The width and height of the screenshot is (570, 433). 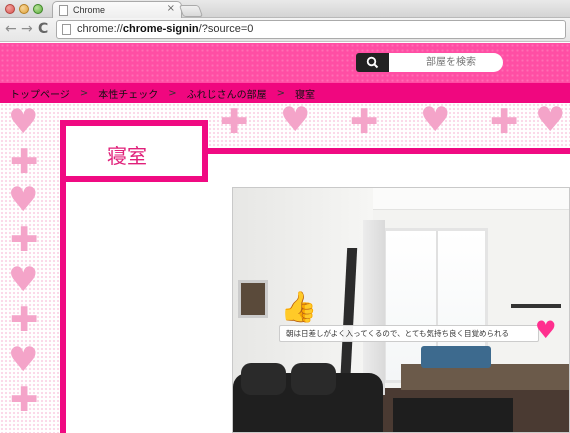 I want to click on new-tab-button, so click(x=191, y=11).